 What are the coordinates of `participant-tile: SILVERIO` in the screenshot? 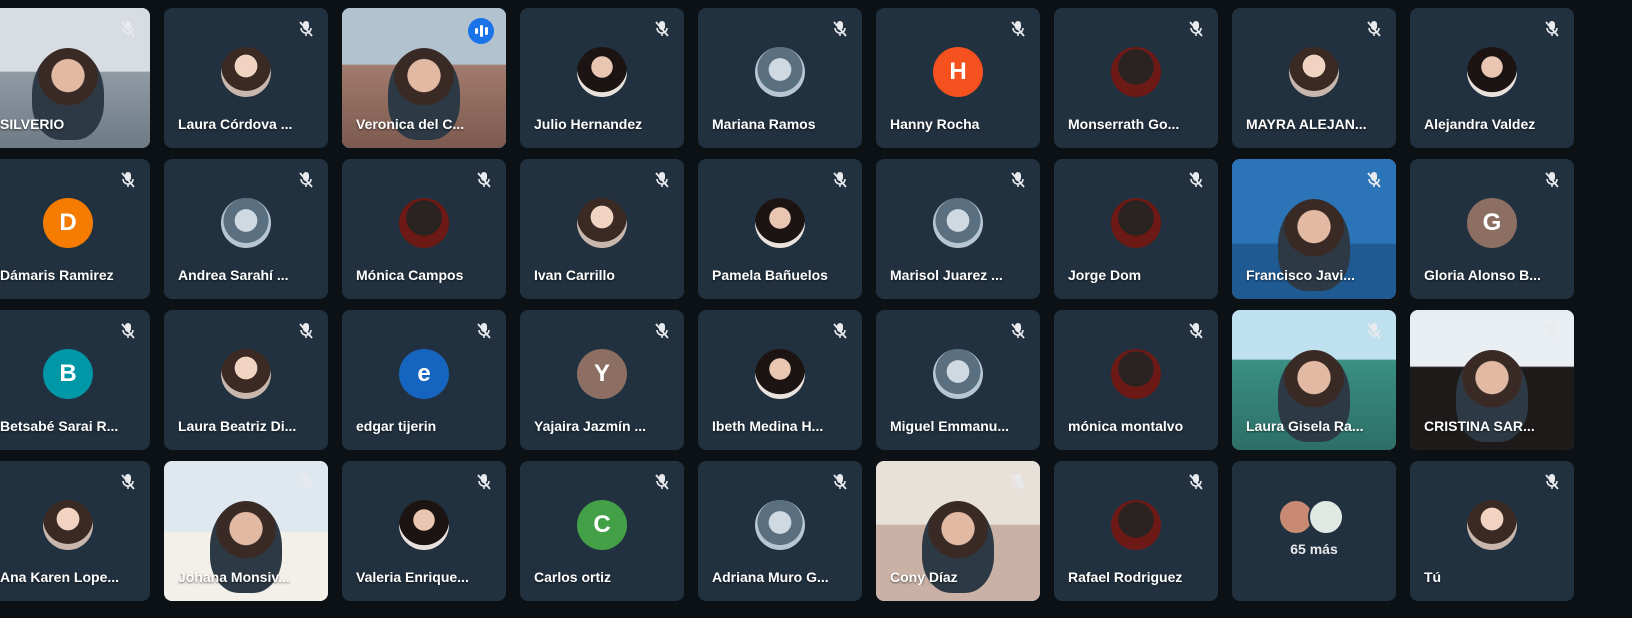 It's located at (75, 78).